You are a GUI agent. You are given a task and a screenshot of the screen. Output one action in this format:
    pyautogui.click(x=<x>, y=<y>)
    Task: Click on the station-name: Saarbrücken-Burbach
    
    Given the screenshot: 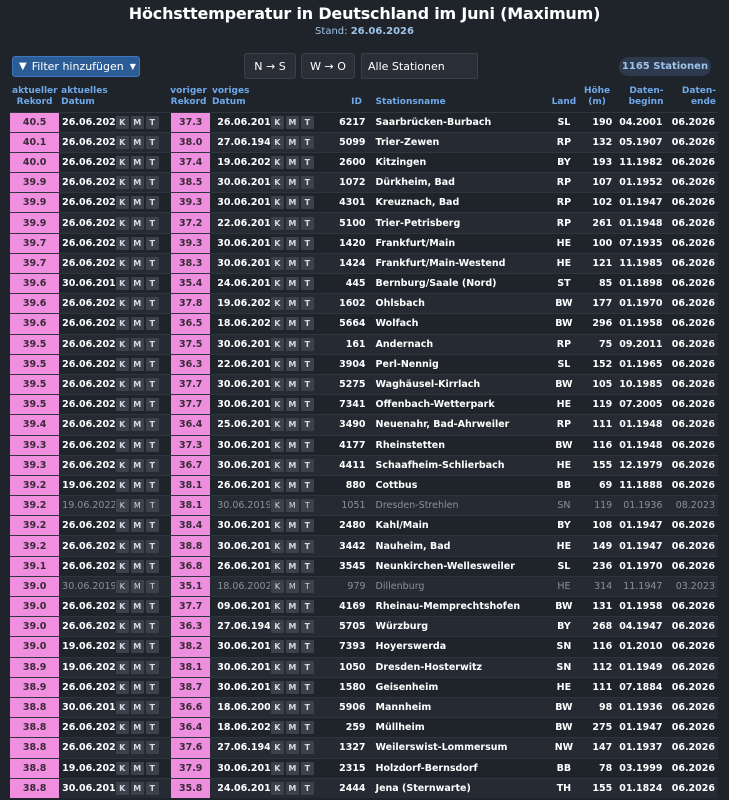 What is the action you would take?
    pyautogui.click(x=461, y=122)
    